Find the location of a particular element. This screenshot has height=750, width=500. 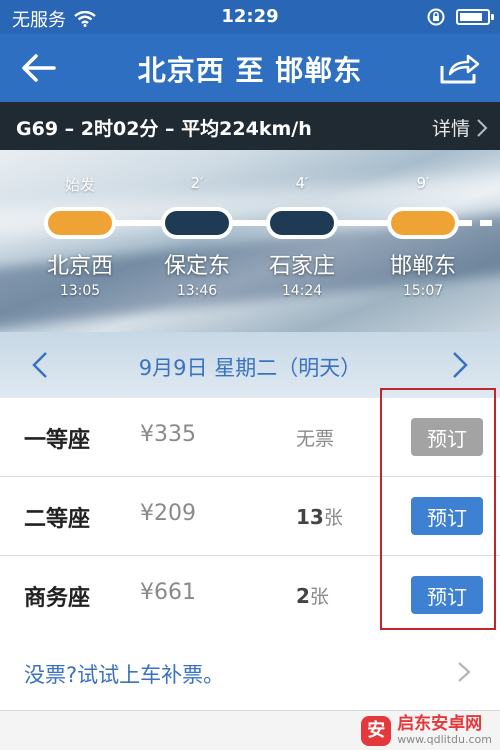

battery-icon is located at coordinates (475, 17).